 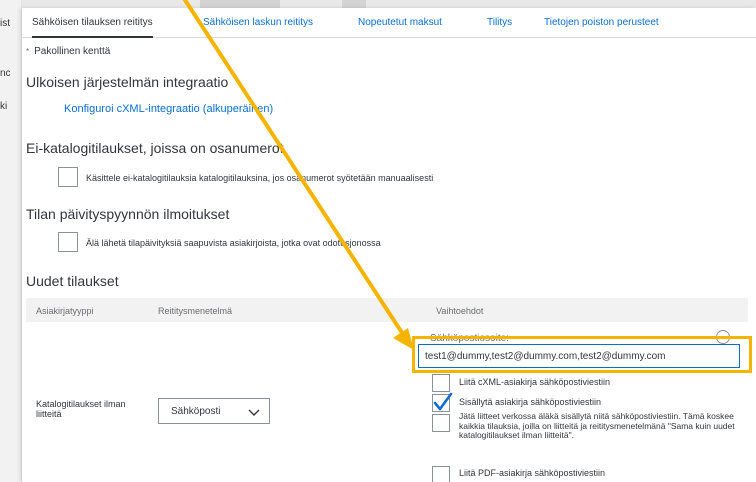 What do you see at coordinates (72, 51) in the screenshot?
I see `required-text: Pakollinen kenttä` at bounding box center [72, 51].